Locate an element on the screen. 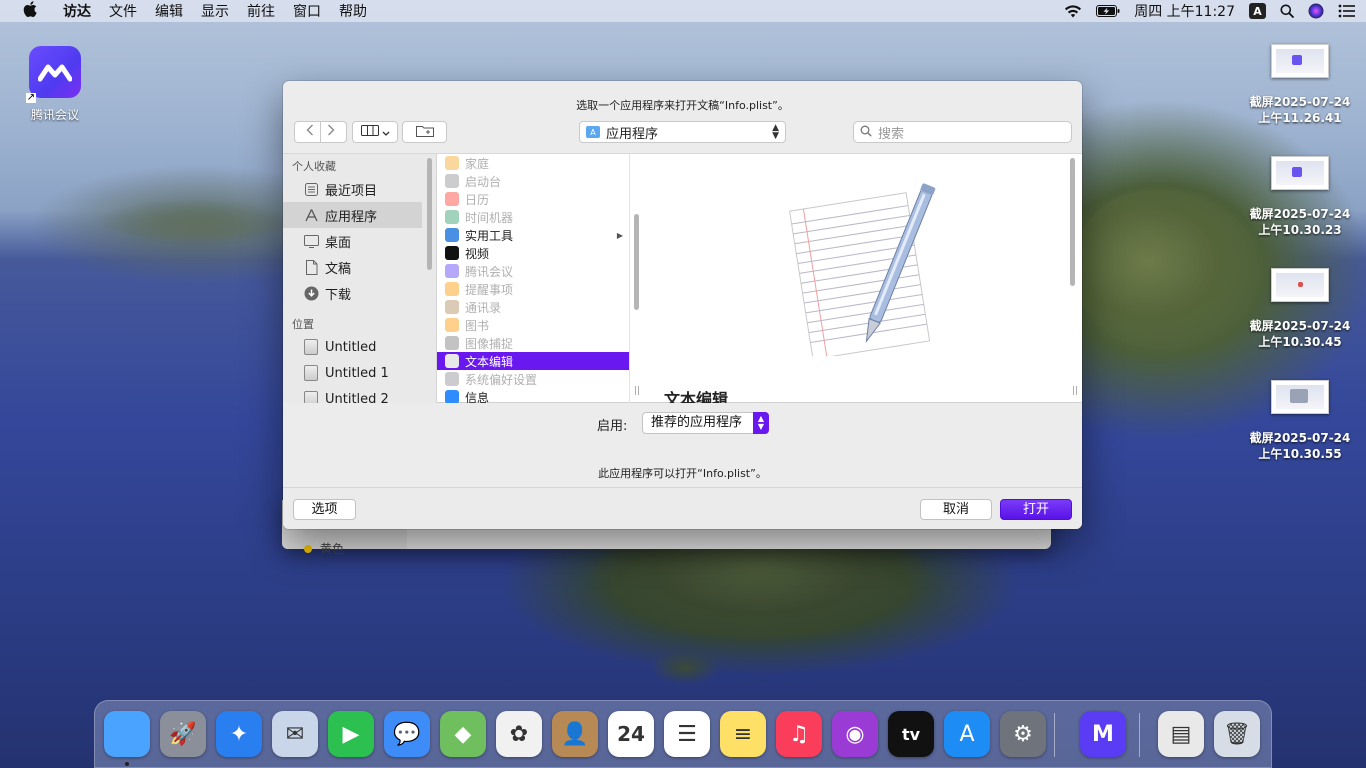 The image size is (1366, 768). app-list-label: 文本编辑 is located at coordinates (489, 361).